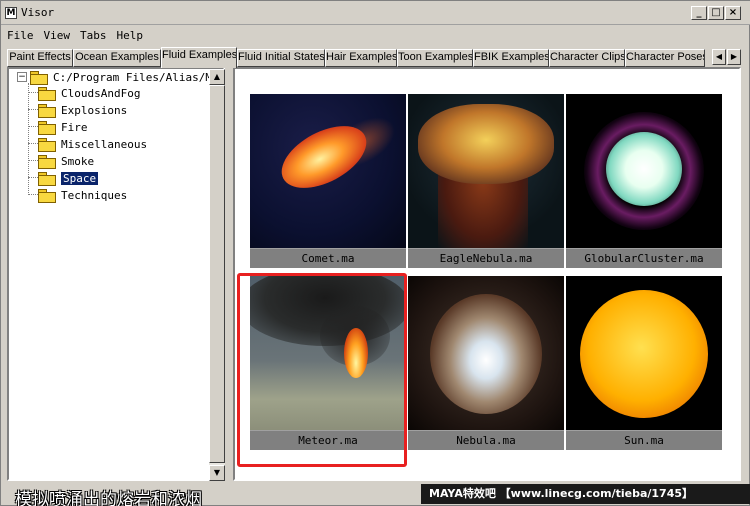  What do you see at coordinates (108, 498) in the screenshot?
I see `chinese-caption: 模拟喷涌出的熔岩和浓烟` at bounding box center [108, 498].